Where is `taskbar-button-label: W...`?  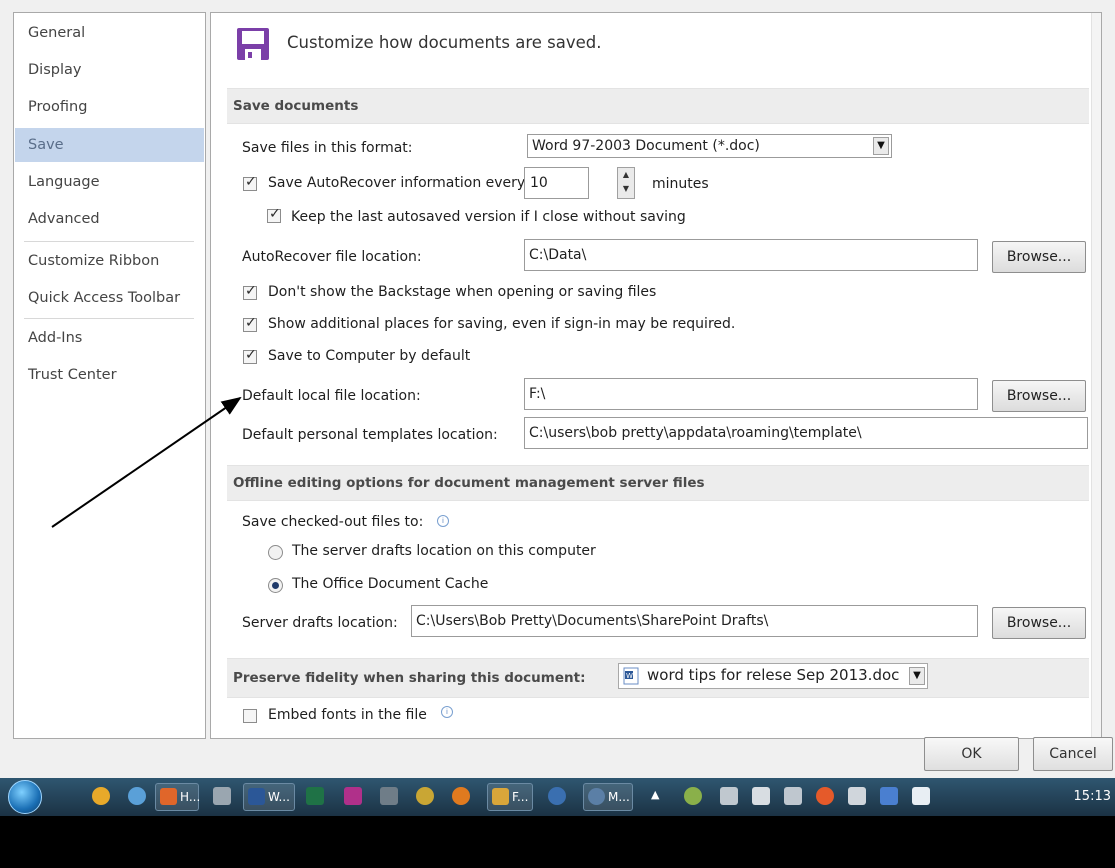 taskbar-button-label: W... is located at coordinates (279, 797).